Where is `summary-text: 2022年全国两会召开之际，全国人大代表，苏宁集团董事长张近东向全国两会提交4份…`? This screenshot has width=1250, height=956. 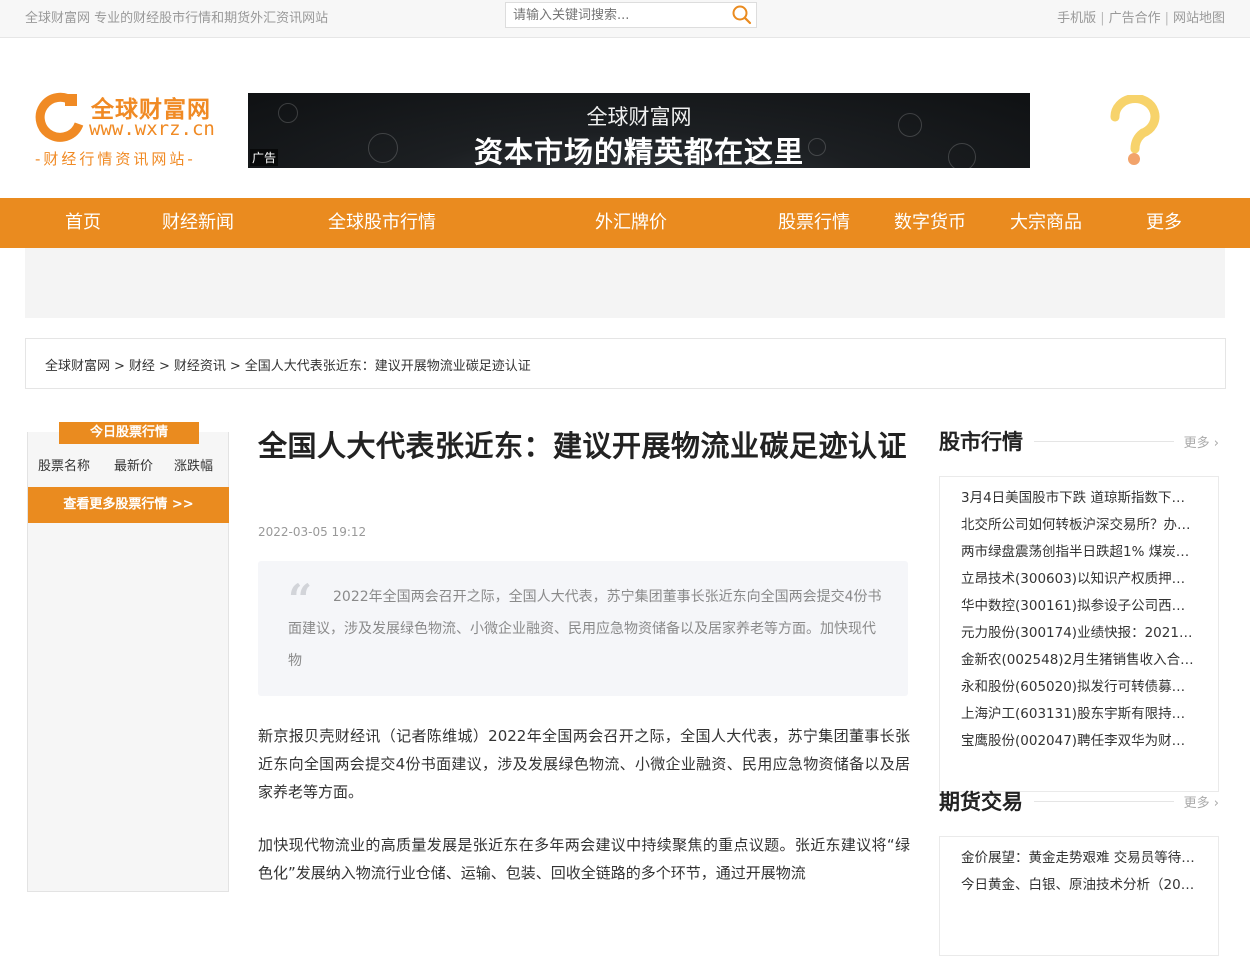
summary-text: 2022年全国两会召开之际，全国人大代表，苏宁集团董事长张近东向全国两会提交4份… is located at coordinates (585, 629).